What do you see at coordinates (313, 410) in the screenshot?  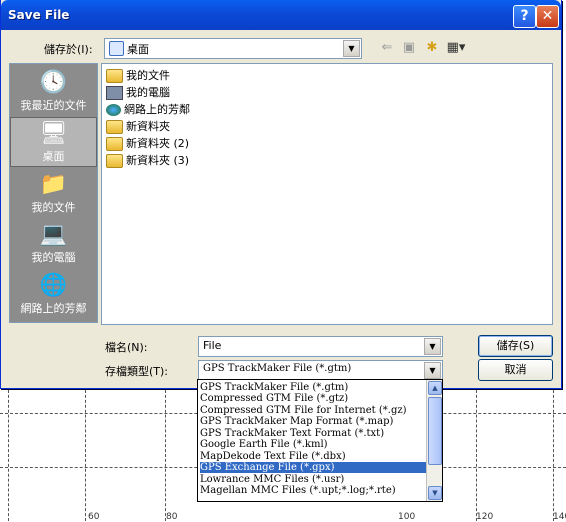 I see `dropdown-option: Compressed GTM File for Internet (*.gz)` at bounding box center [313, 410].